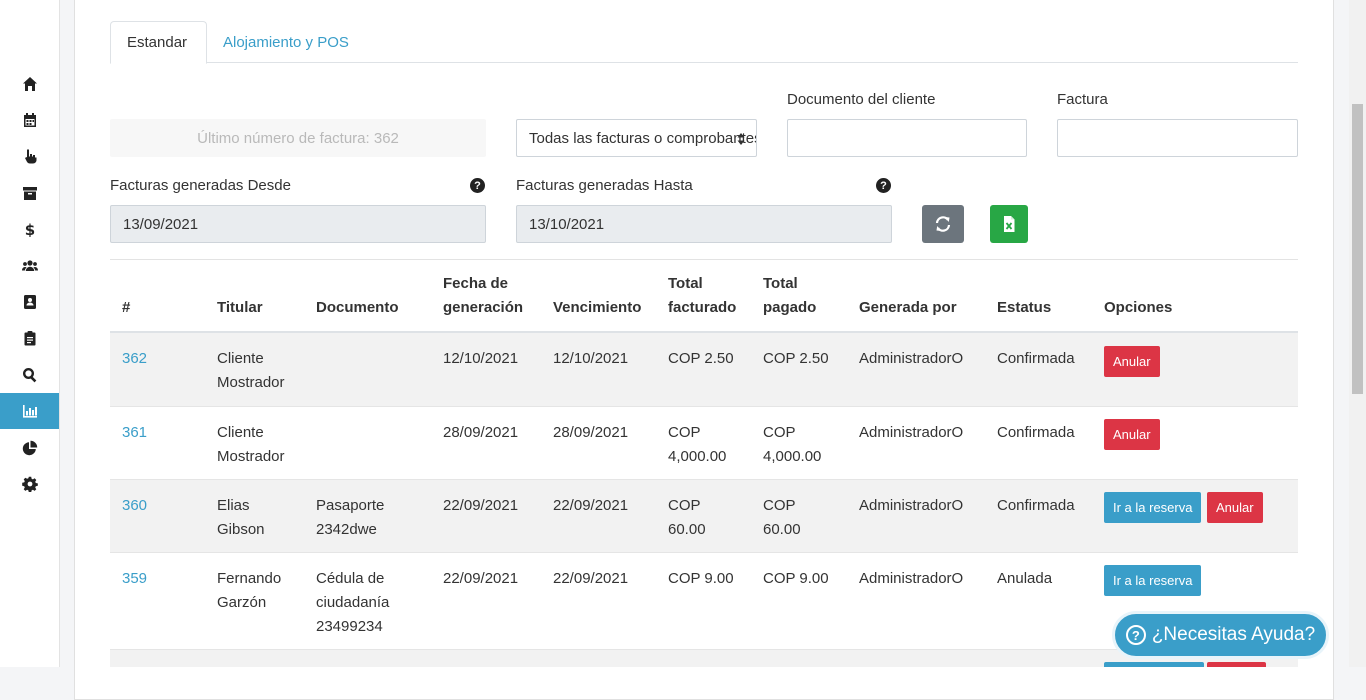 The height and width of the screenshot is (700, 1366). I want to click on paid-cell: COP 60.00, so click(782, 518).